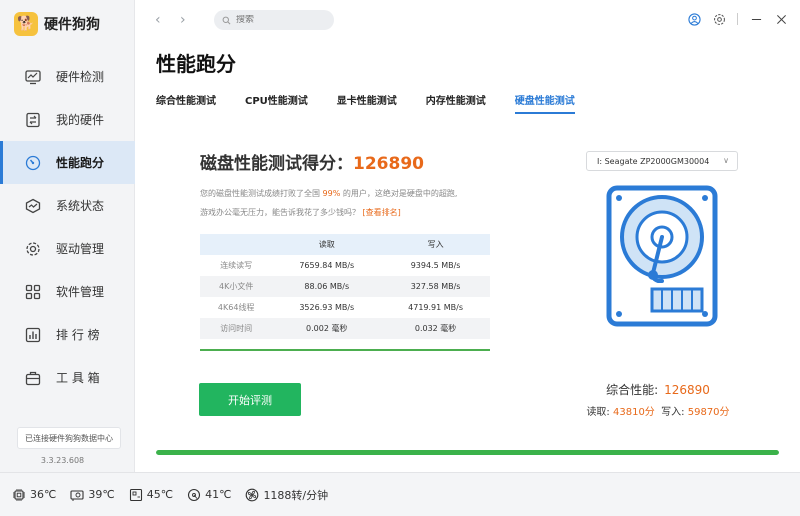 The width and height of the screenshot is (800, 516). What do you see at coordinates (399, 193) in the screenshot?
I see `desc-text: 的用户，这绝对是硬盘中的超跑,` at bounding box center [399, 193].